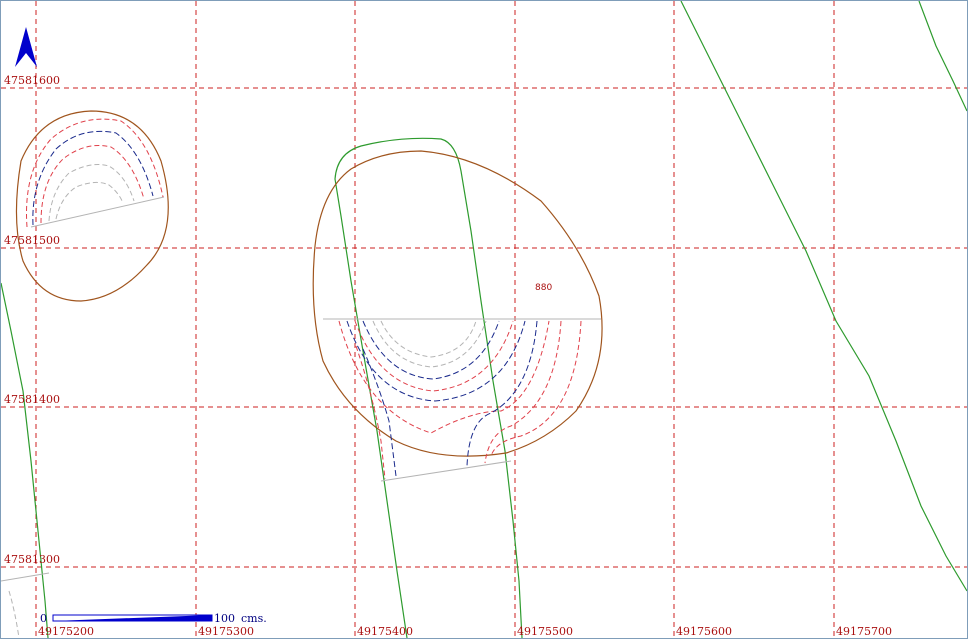  I want to click on road-right-edge, so click(942, 56).